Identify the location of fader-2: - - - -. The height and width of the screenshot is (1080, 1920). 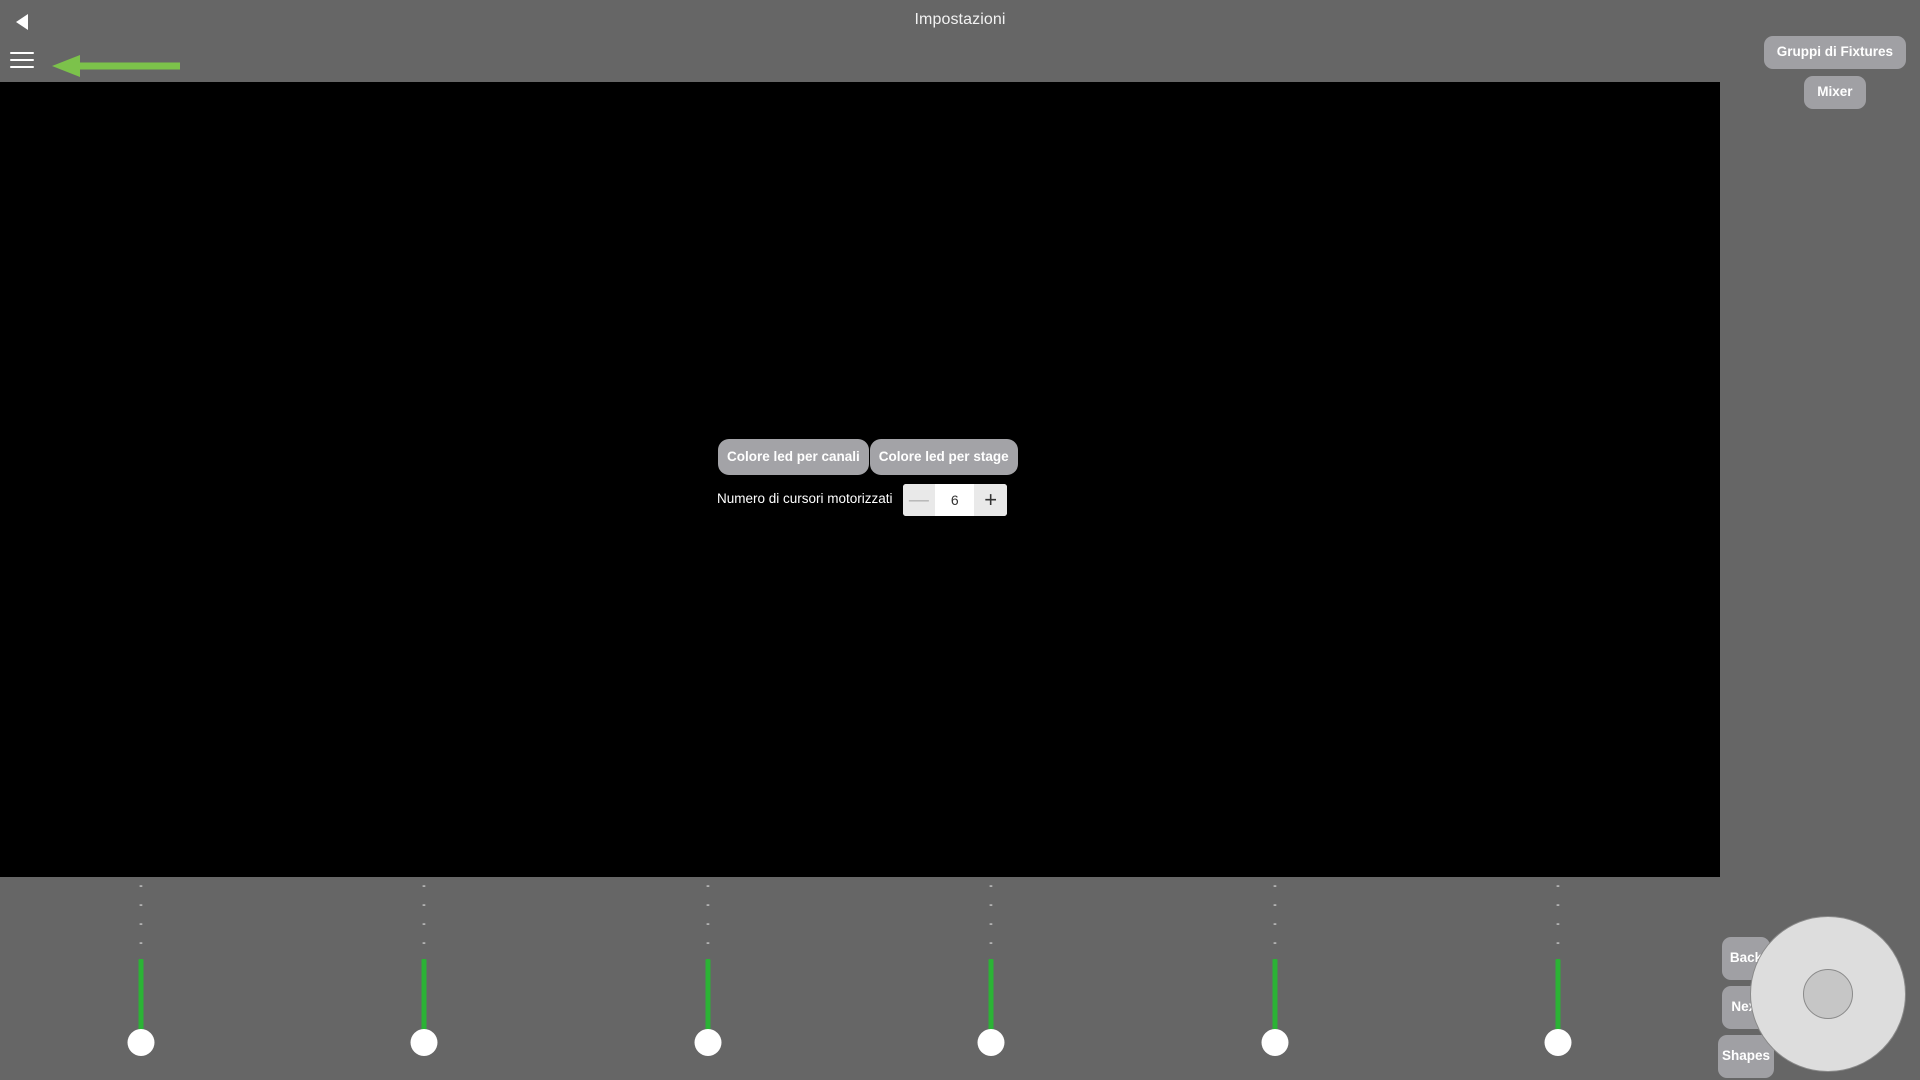
(424, 978).